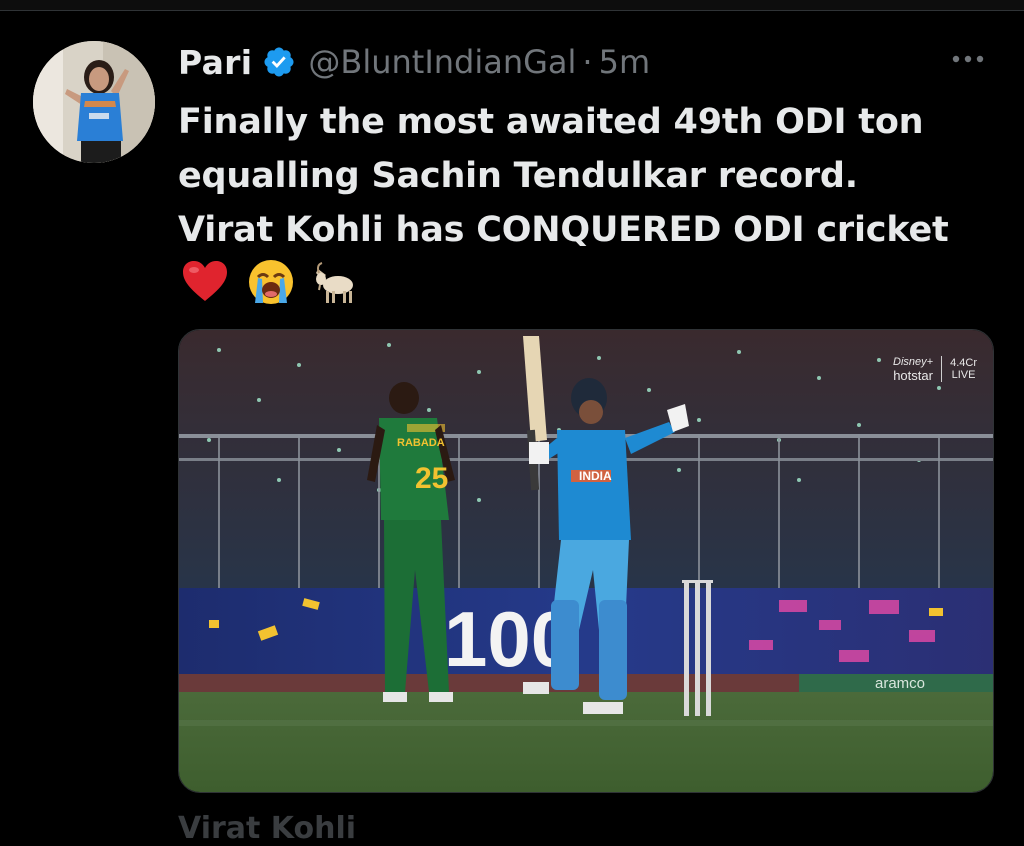 The height and width of the screenshot is (846, 1024). I want to click on display-name: Pari, so click(215, 62).